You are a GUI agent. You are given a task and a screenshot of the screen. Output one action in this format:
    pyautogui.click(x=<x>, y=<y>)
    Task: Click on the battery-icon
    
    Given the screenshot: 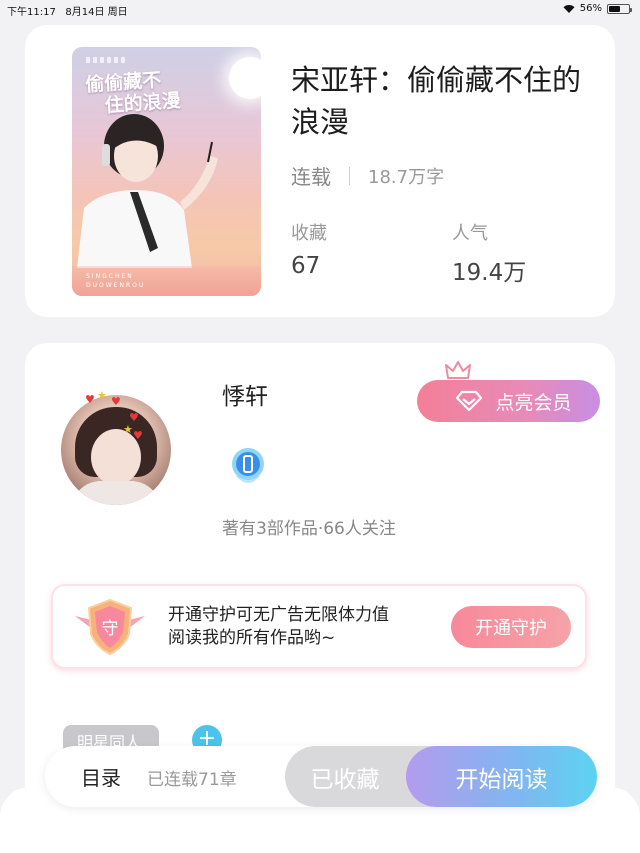 What is the action you would take?
    pyautogui.click(x=619, y=8)
    